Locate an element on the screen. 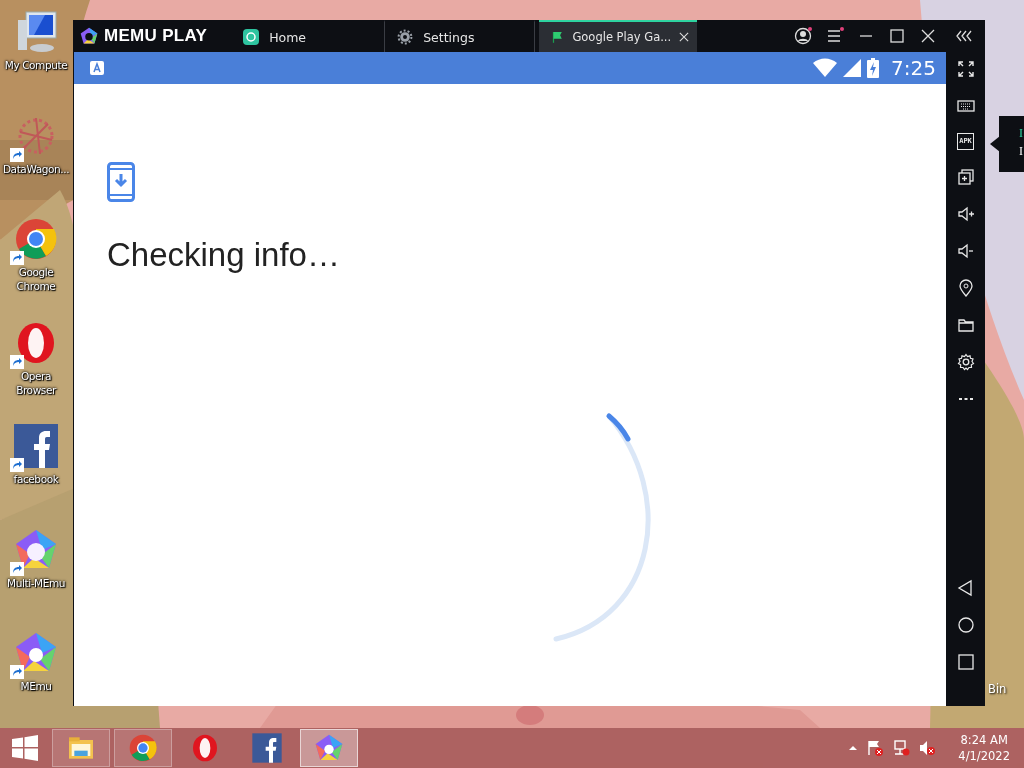 The width and height of the screenshot is (1024, 768). fullscreen-icon is located at coordinates (965, 69).